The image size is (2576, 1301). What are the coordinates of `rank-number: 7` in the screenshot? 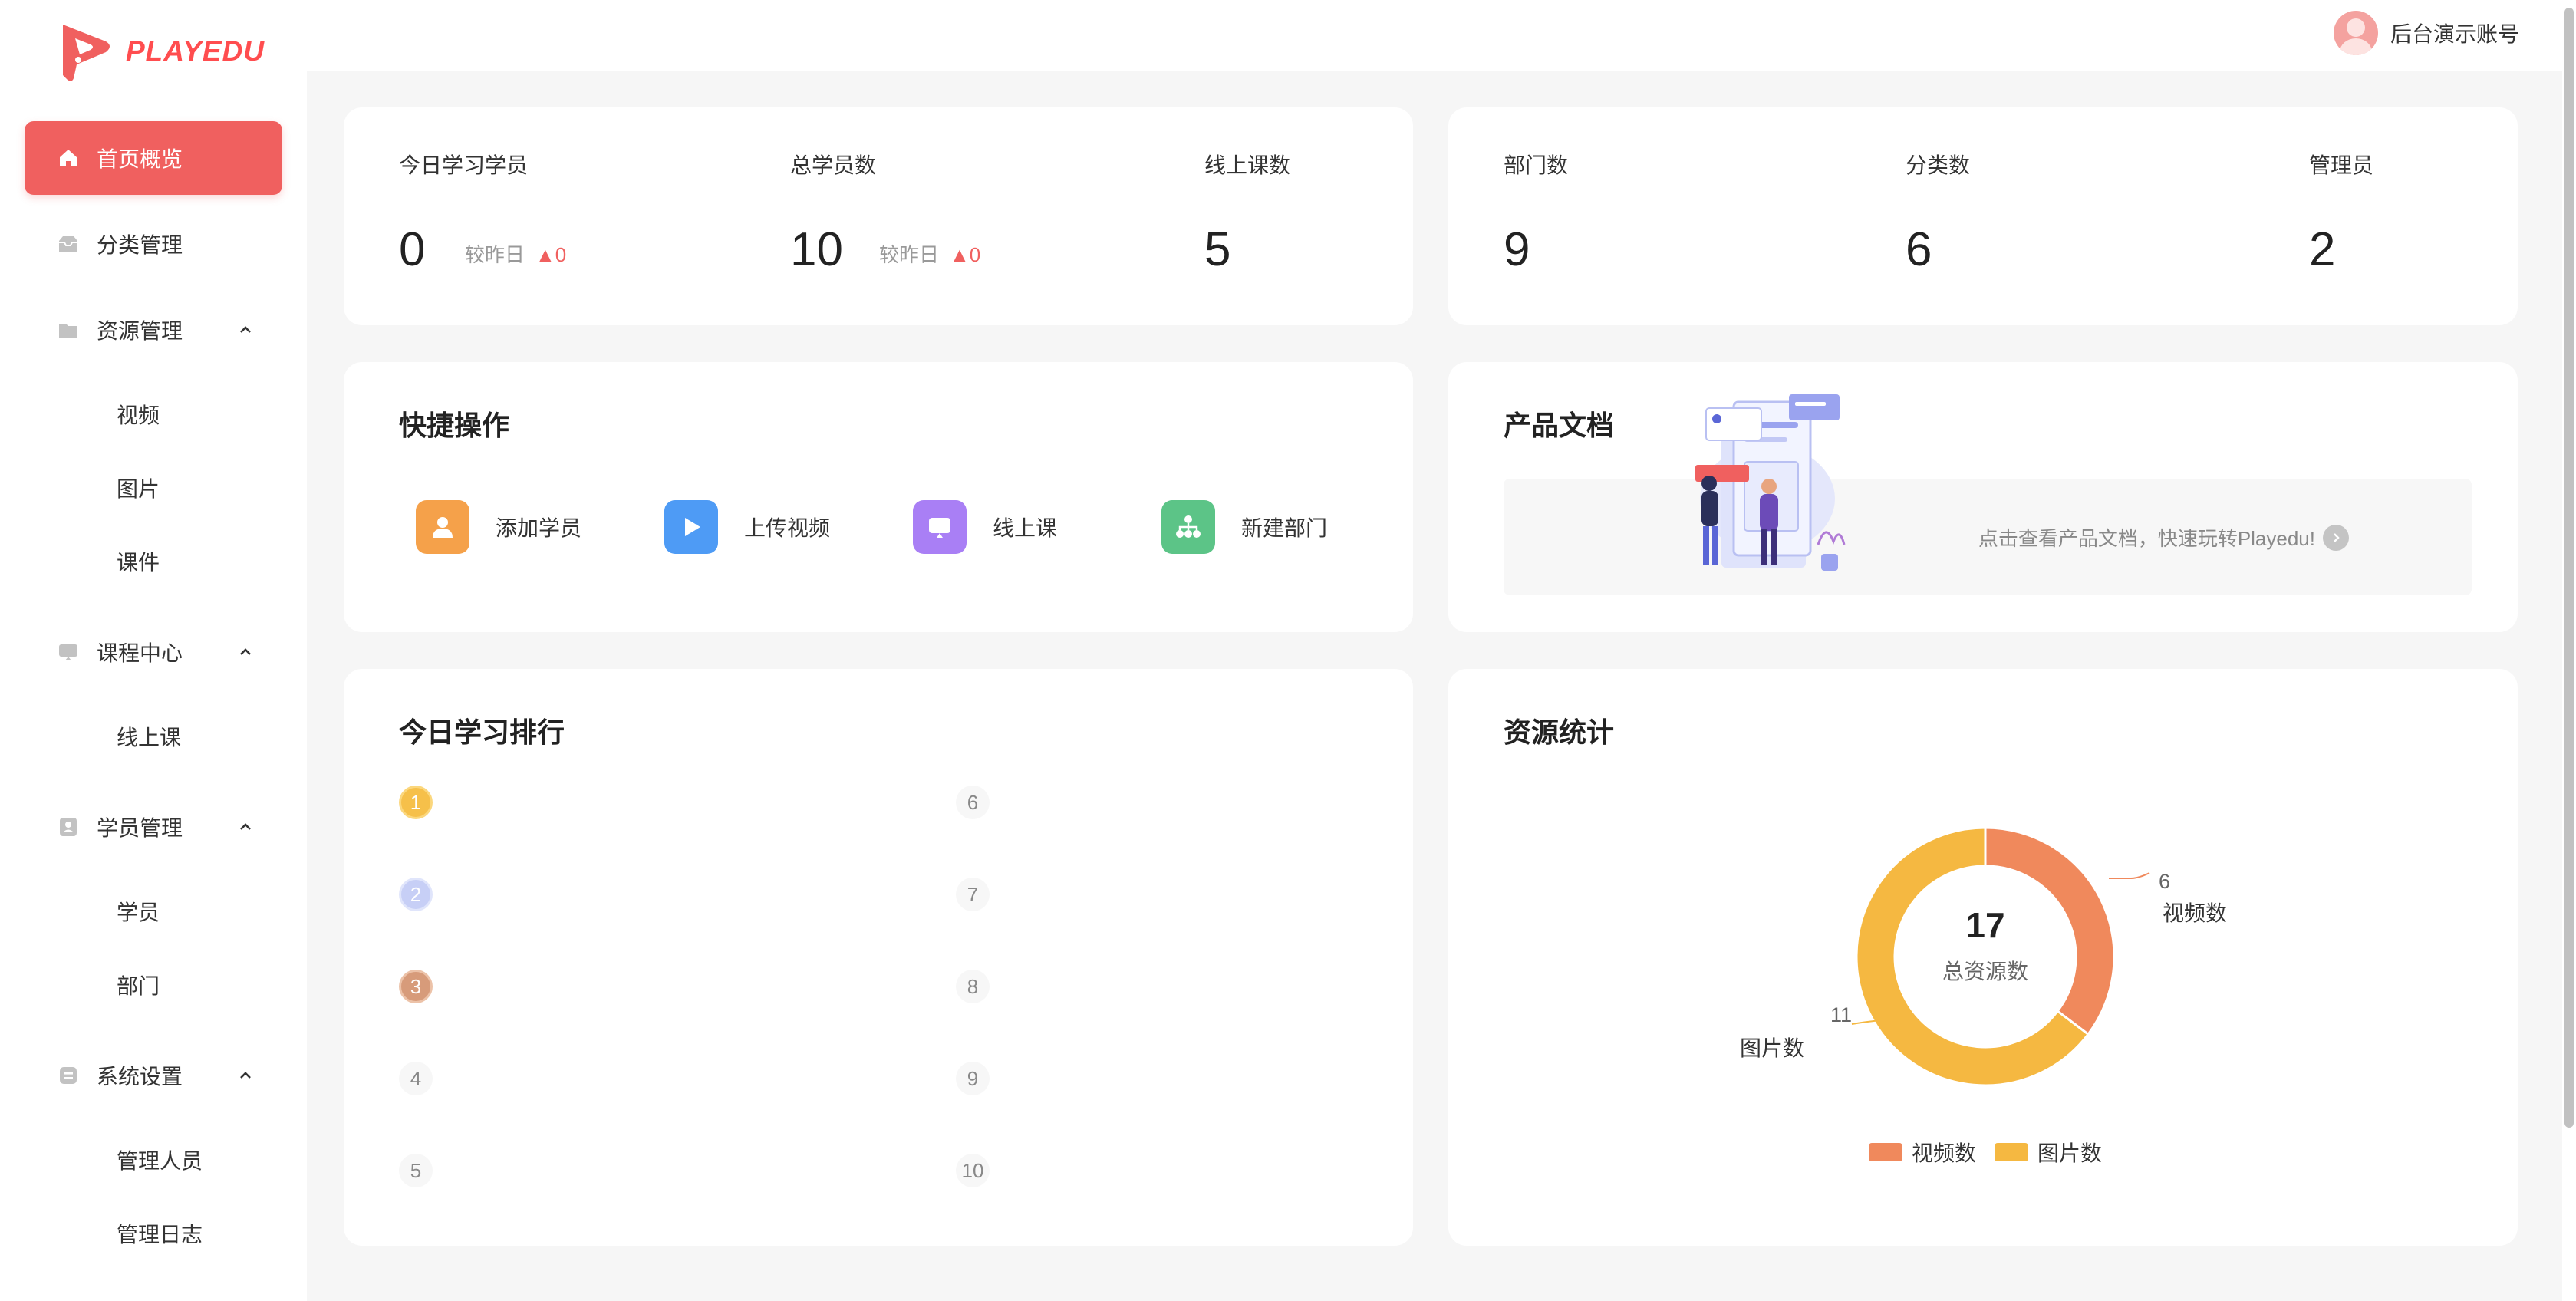 It's located at (973, 895).